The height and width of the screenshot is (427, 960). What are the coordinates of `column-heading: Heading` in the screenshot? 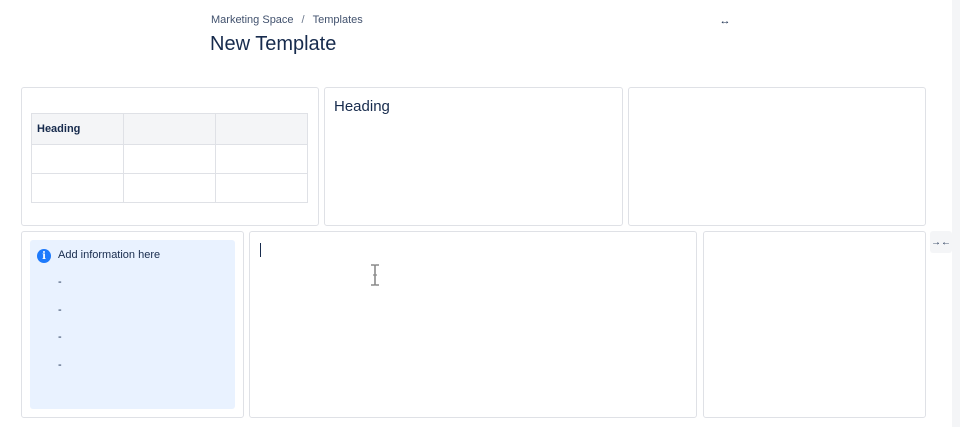 It's located at (362, 106).